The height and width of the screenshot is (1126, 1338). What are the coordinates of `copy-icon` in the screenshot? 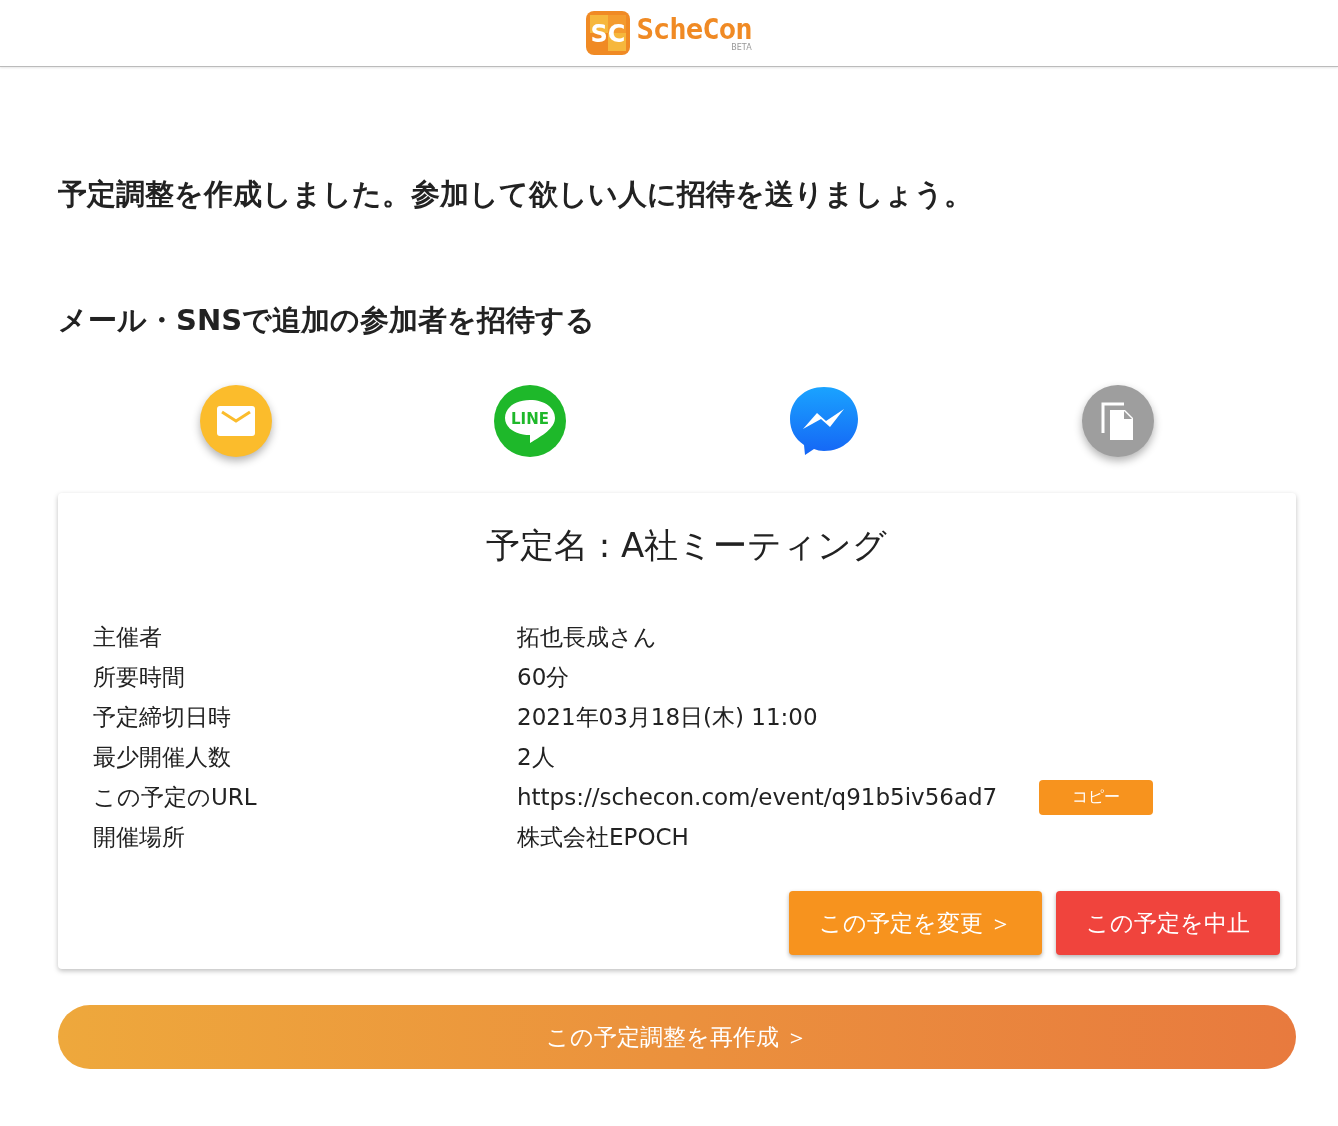 It's located at (1118, 421).